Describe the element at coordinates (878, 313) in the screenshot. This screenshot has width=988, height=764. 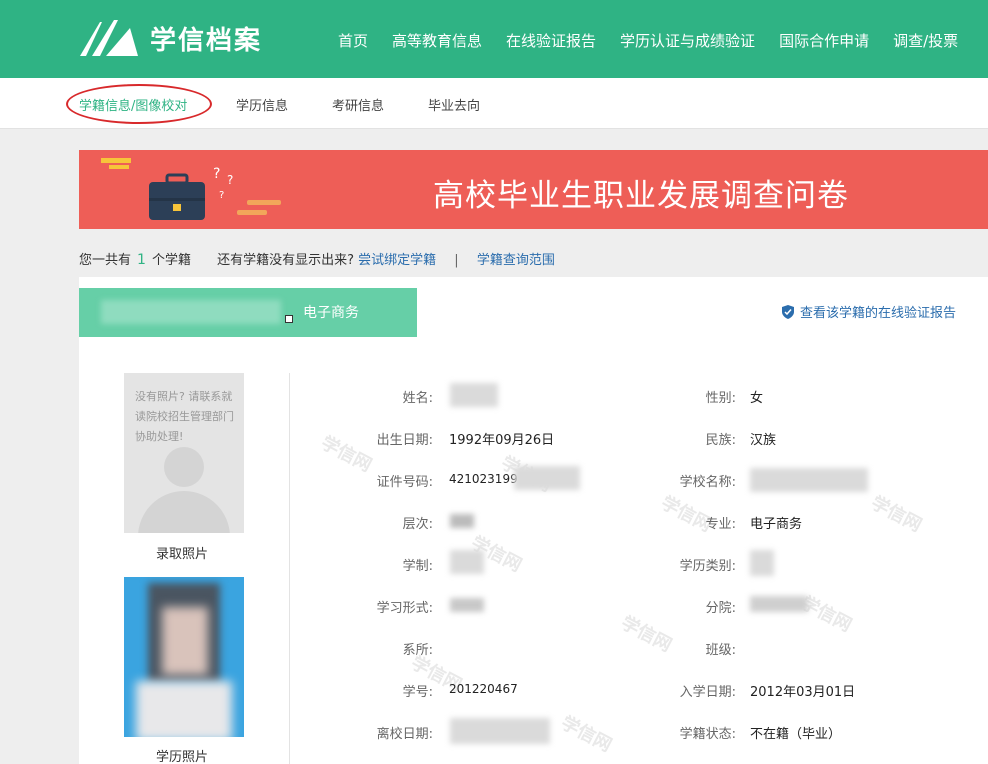
I see `verification-report-label: 查看该学籍的在线验证报告` at that location.